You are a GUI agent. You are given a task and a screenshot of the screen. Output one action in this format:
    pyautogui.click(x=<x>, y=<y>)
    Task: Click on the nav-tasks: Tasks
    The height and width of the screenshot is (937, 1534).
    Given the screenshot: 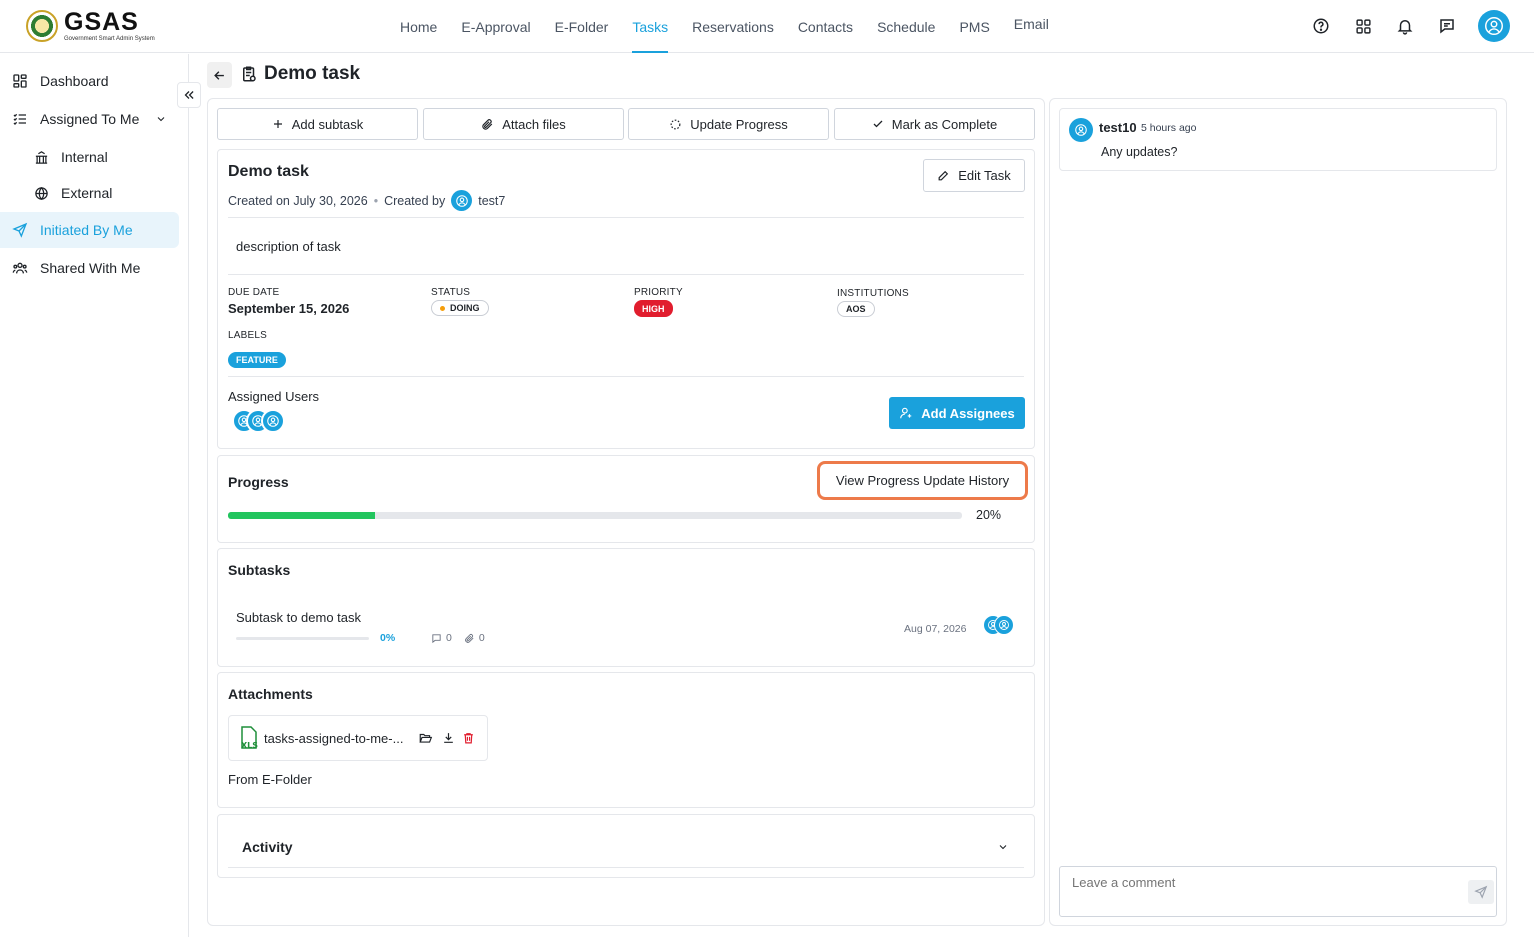 What is the action you would take?
    pyautogui.click(x=650, y=26)
    